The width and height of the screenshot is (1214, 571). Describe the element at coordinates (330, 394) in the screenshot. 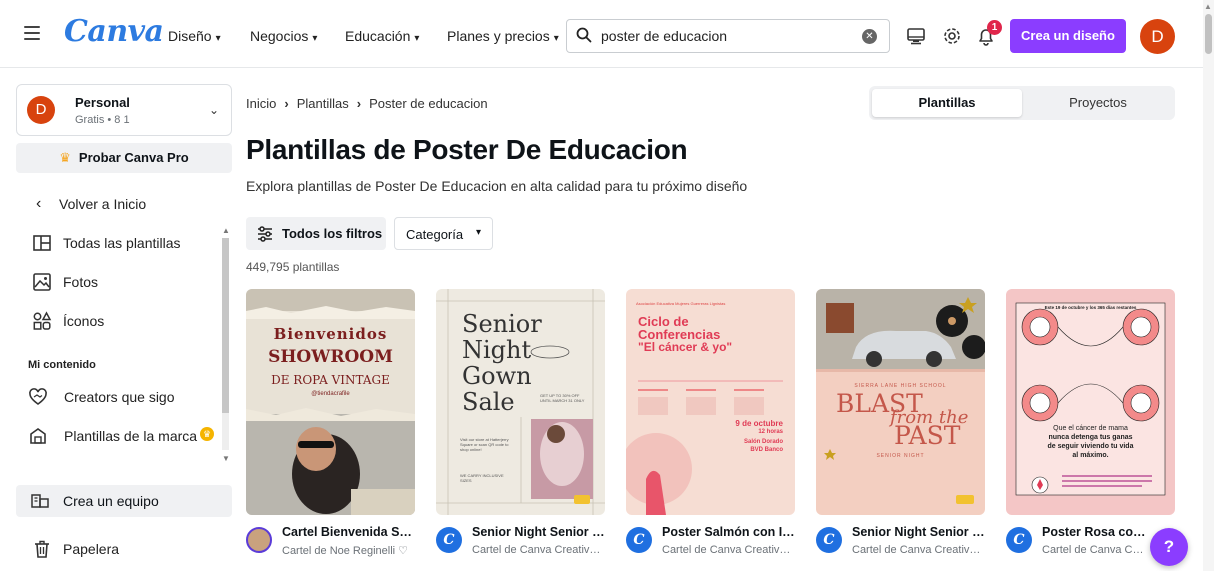

I see `thumb-text: @tiendacrafile` at that location.